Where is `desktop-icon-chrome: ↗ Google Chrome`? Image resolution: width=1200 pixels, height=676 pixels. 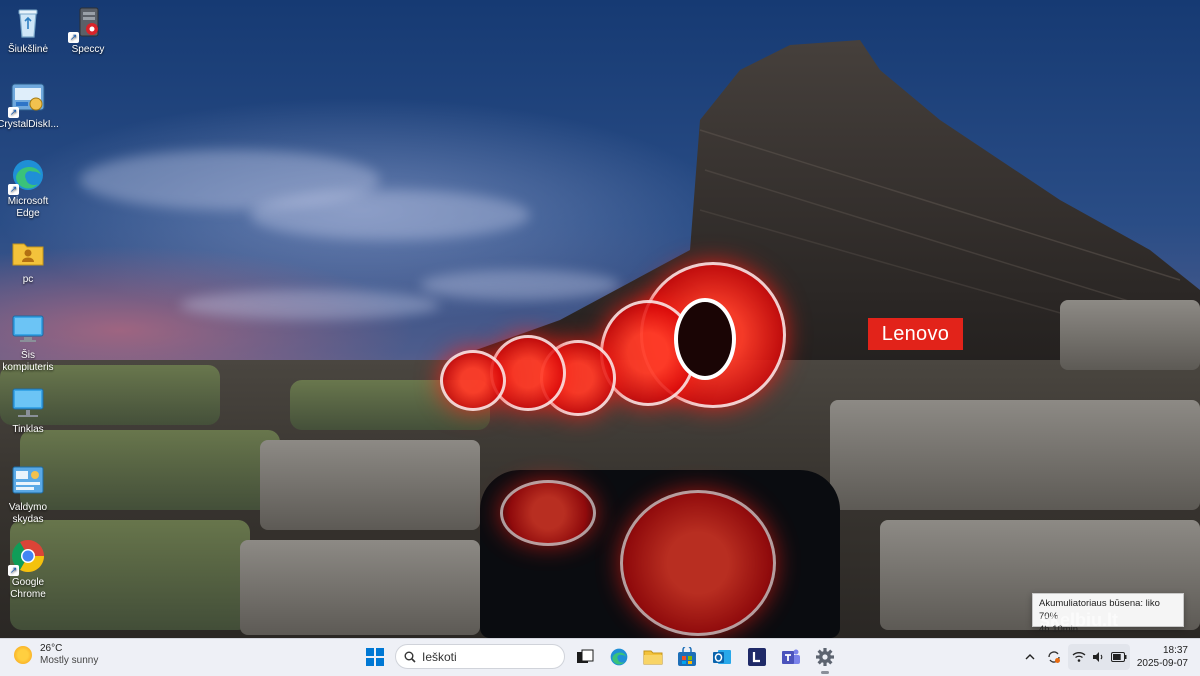 desktop-icon-chrome: ↗ Google Chrome is located at coordinates (30, 569).